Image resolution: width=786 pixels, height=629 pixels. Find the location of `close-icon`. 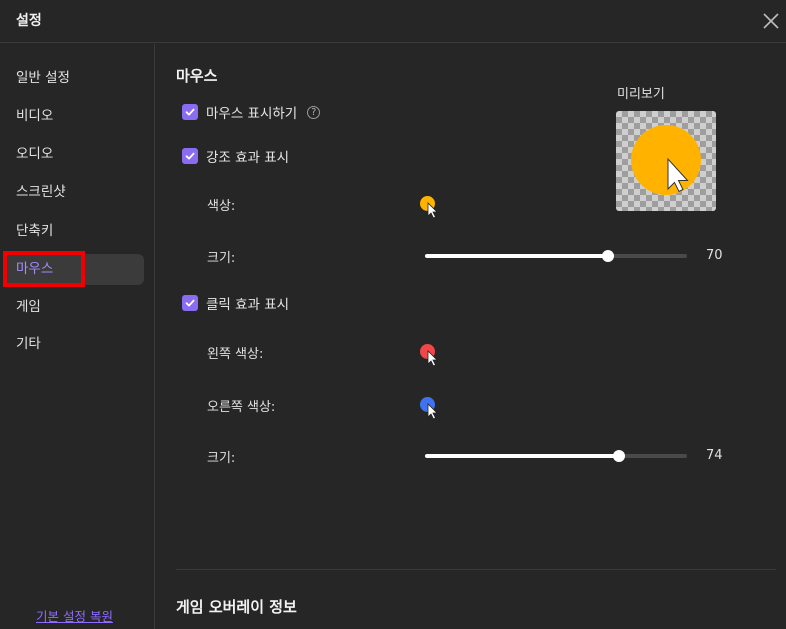

close-icon is located at coordinates (771, 21).